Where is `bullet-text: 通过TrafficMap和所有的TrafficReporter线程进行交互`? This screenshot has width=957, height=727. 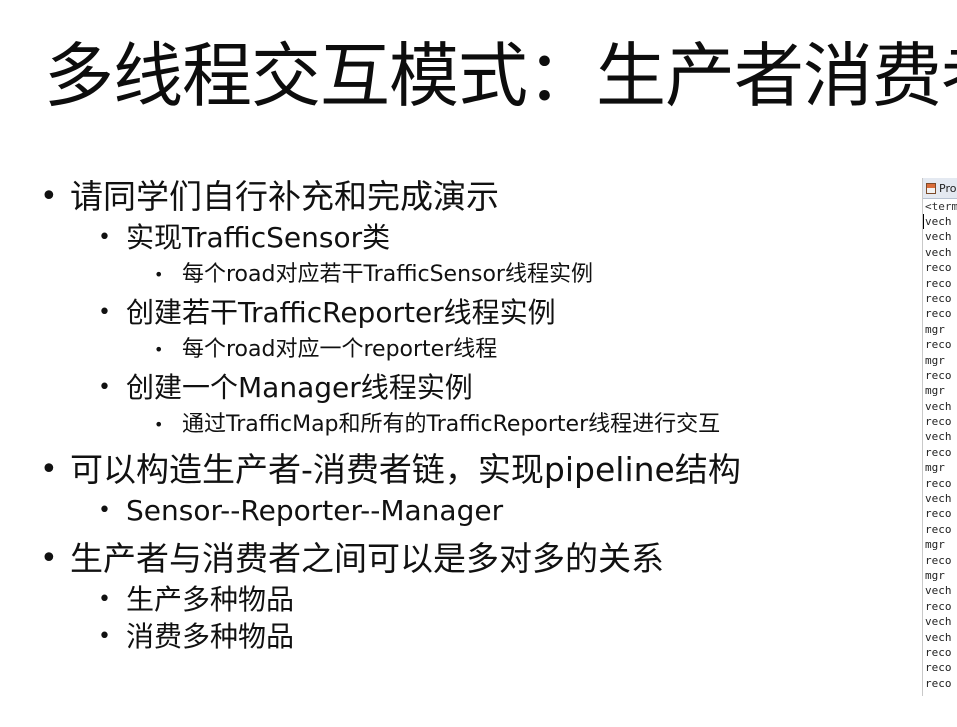 bullet-text: 通过TrafficMap和所有的TrafficReporter线程进行交互 is located at coordinates (451, 424).